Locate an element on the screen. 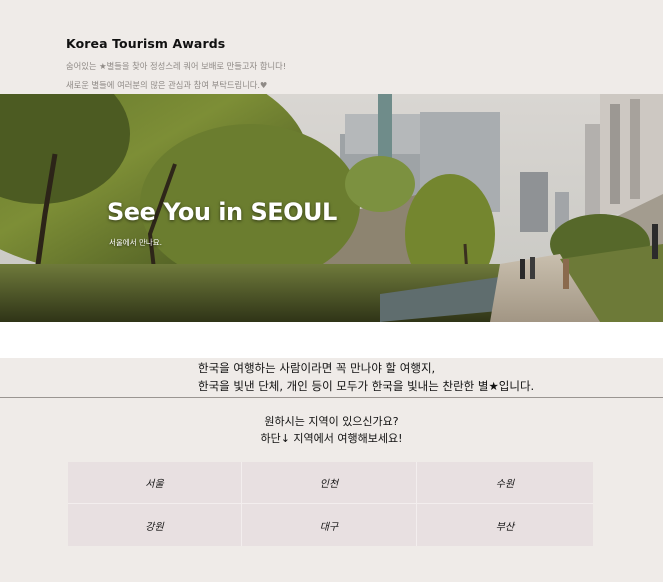 This screenshot has width=663, height=582. region-prompt: 원하시는 지역이 있으신가요? 하단↓ 지역에서 여행해보세요! is located at coordinates (331, 430).